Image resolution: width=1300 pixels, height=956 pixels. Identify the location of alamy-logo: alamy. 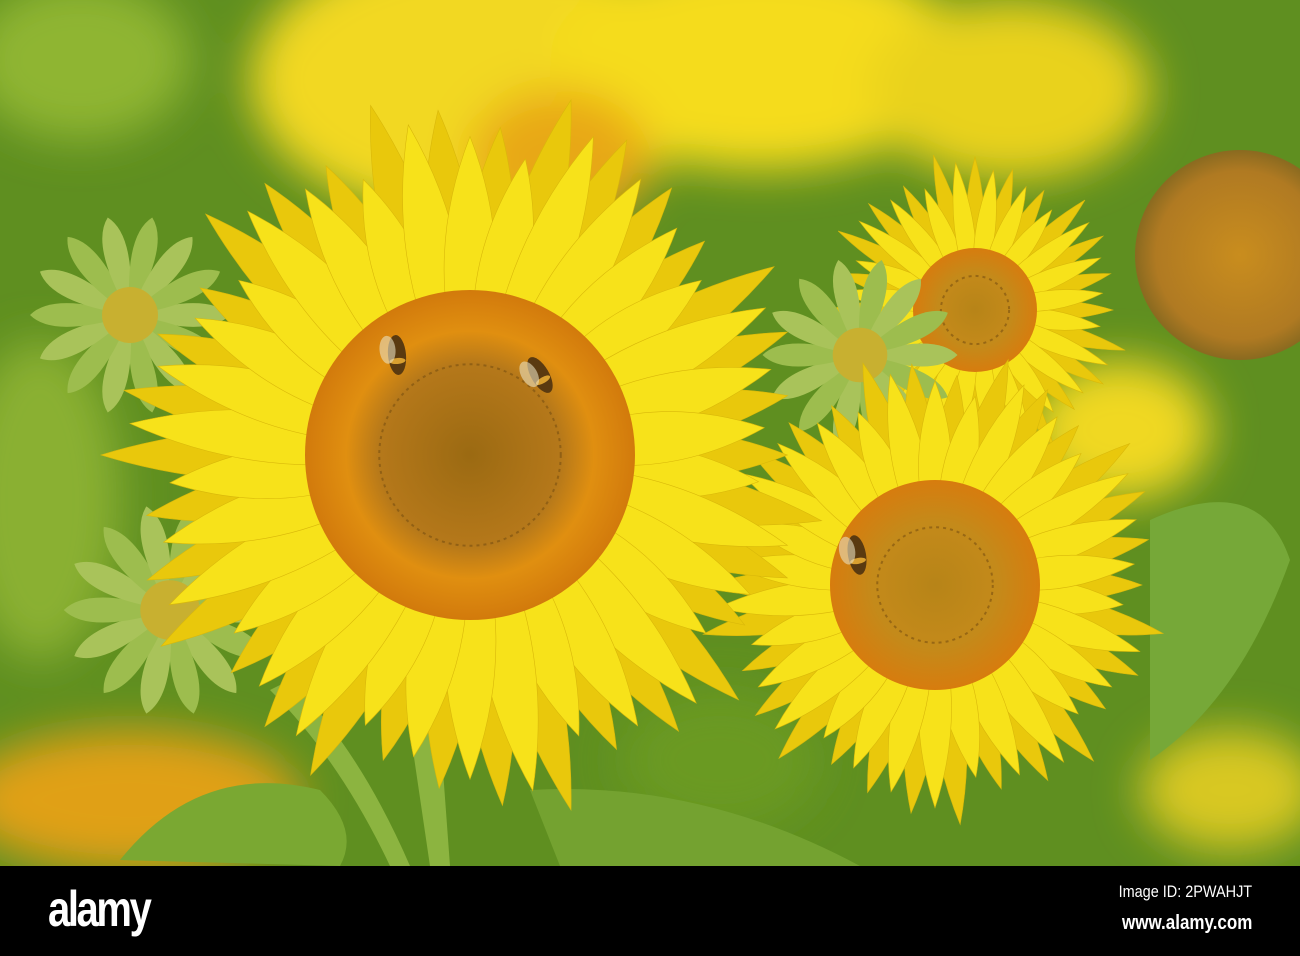
(100, 909).